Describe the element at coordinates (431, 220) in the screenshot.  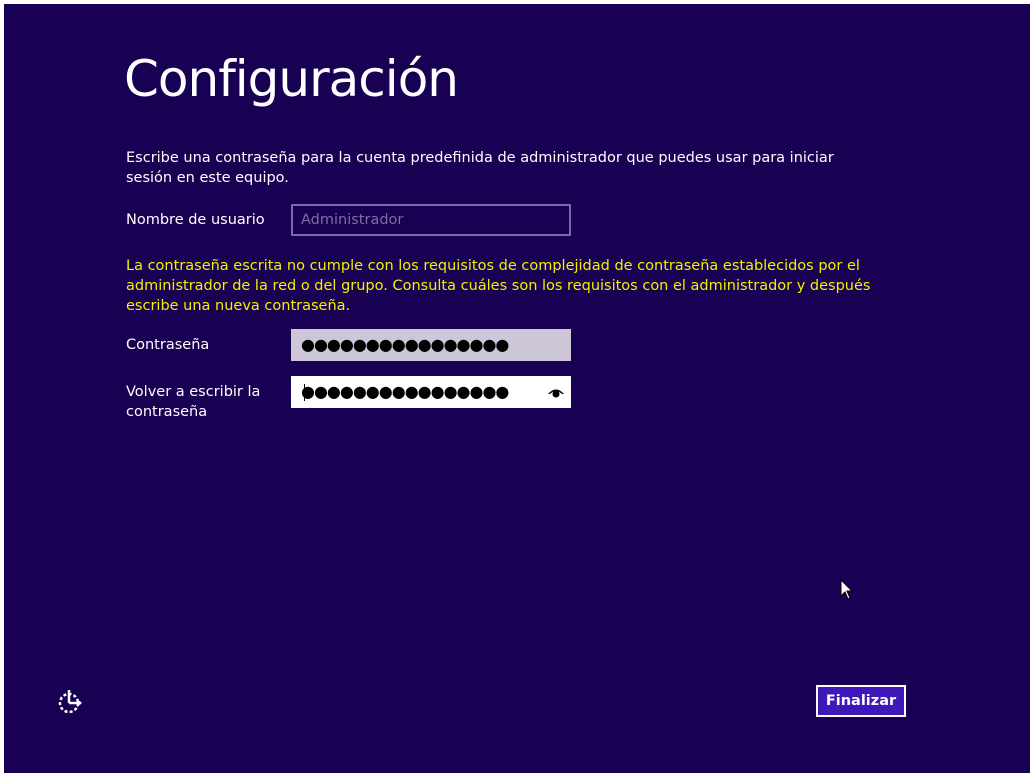
I see `username-field: Administrador` at that location.